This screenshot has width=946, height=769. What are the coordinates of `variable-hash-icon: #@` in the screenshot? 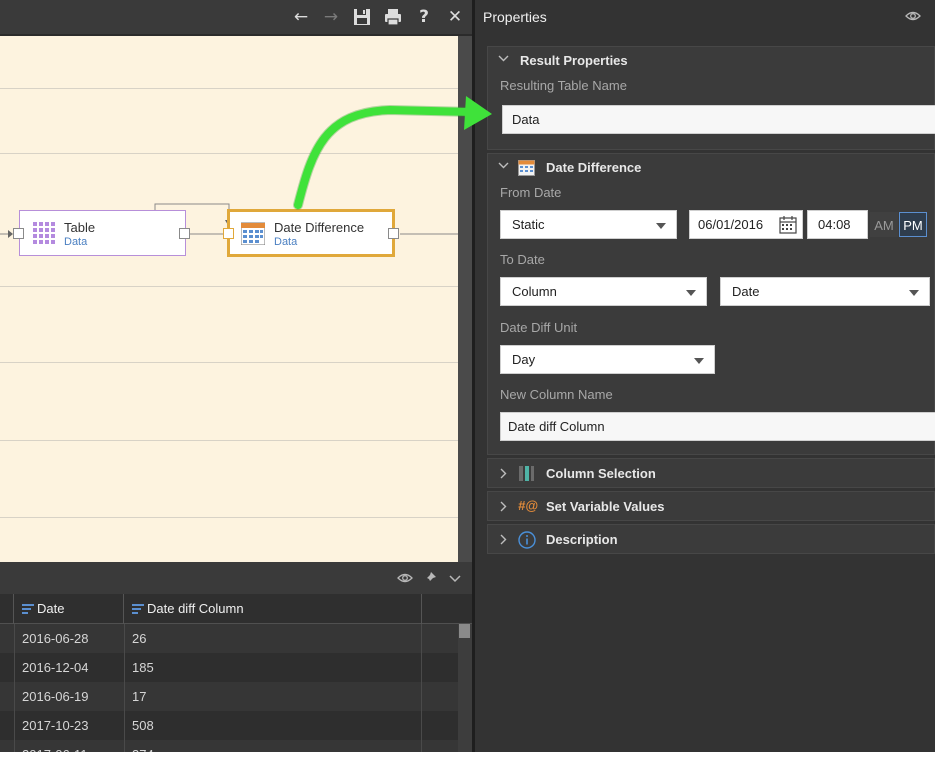 It's located at (528, 505).